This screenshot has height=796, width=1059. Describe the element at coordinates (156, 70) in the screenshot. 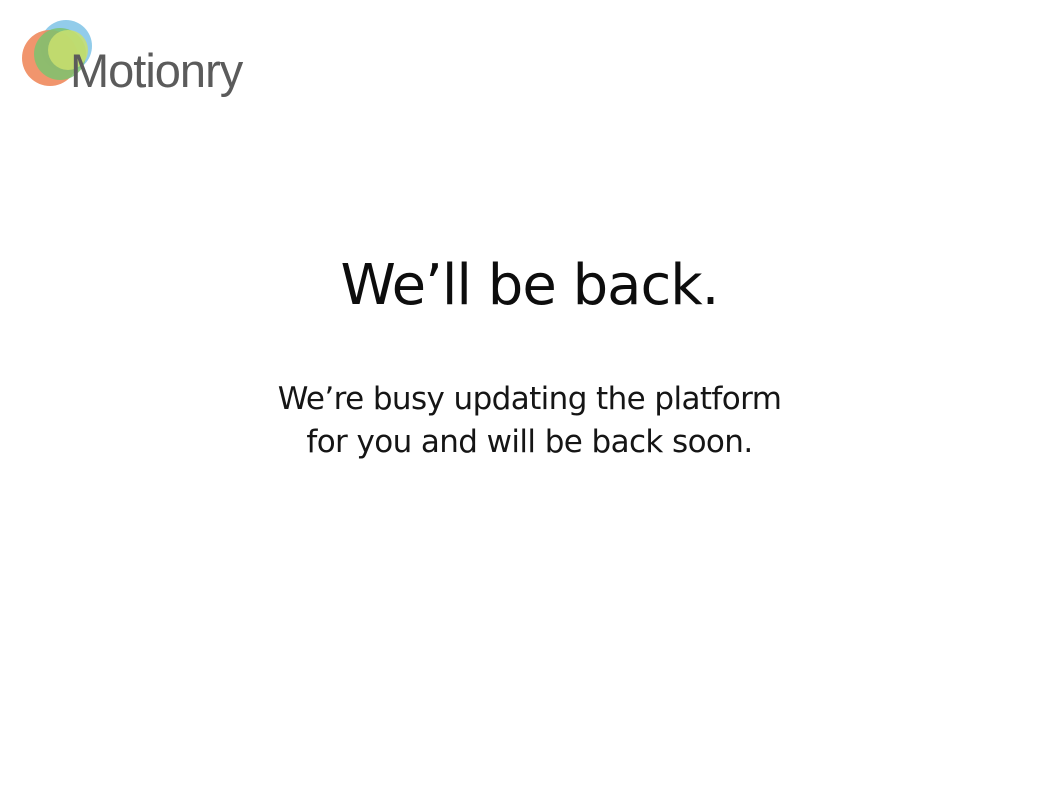

I see `brand-name: Motionry` at that location.